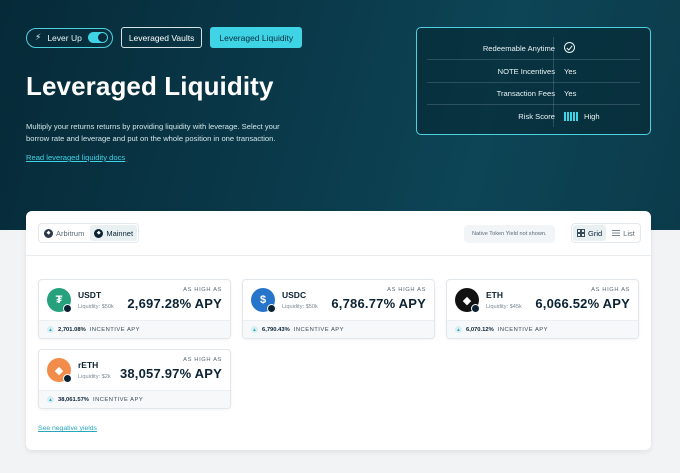 The height and width of the screenshot is (473, 680). I want to click on bolt-icon: ⚡, so click(38, 37).